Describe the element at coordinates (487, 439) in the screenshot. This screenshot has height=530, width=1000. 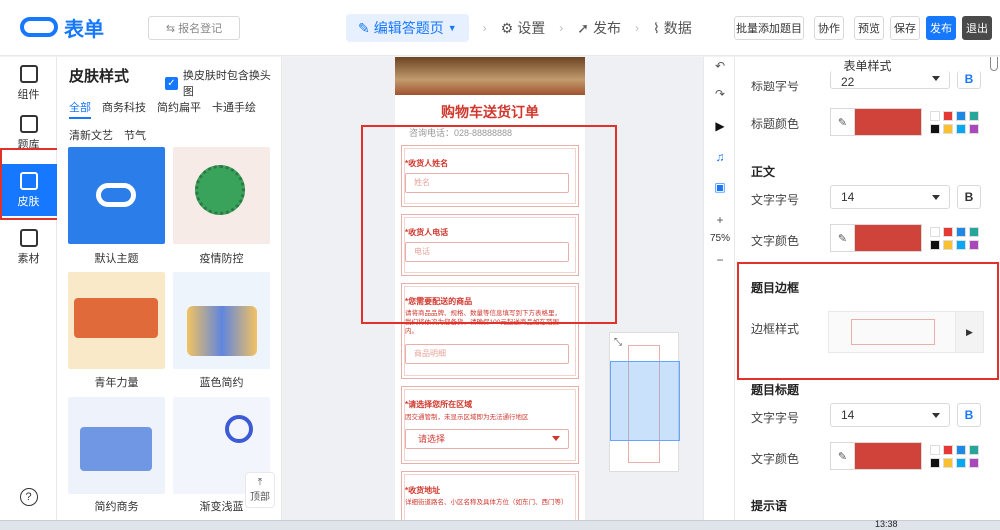
I see `region-select: 请选择` at that location.